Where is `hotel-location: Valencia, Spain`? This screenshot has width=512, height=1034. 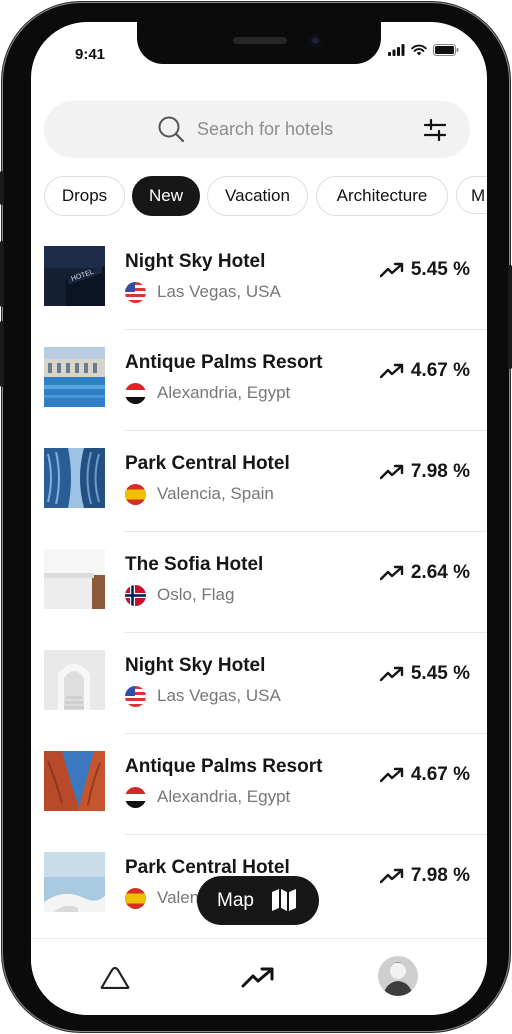
hotel-location: Valencia, Spain is located at coordinates (215, 493).